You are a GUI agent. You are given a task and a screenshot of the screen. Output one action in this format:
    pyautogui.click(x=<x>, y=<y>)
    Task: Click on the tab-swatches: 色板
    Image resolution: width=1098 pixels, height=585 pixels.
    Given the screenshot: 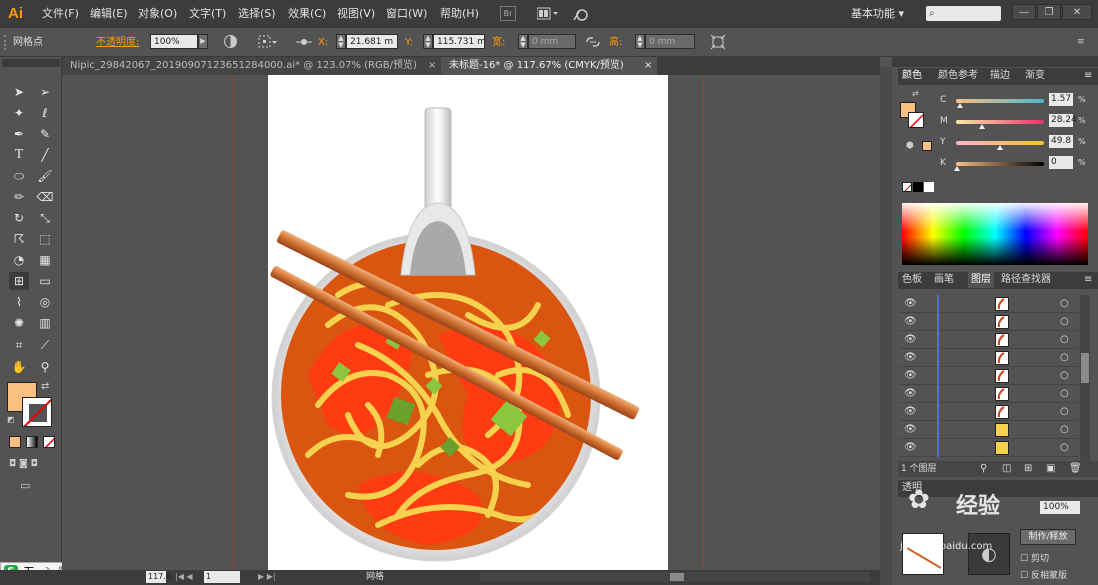 What is the action you would take?
    pyautogui.click(x=912, y=280)
    